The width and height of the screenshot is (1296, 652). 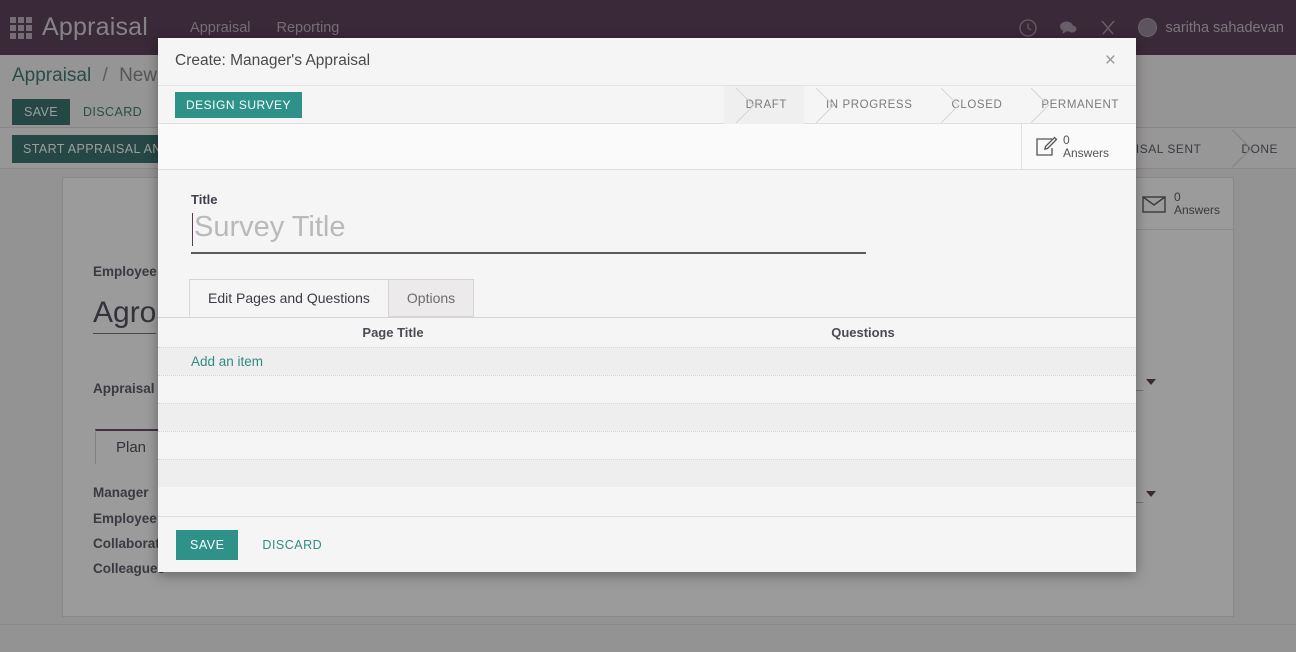 I want to click on close-icon: ×, so click(x=1110, y=60).